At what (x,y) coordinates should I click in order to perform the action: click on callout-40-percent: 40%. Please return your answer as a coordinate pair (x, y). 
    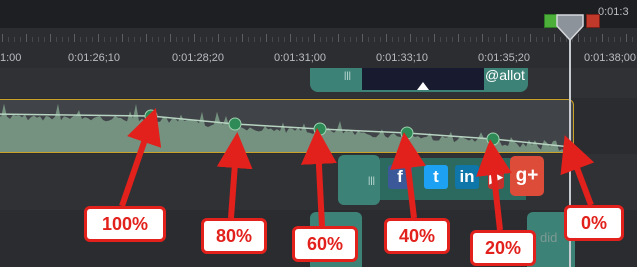
    Looking at the image, I should click on (417, 236).